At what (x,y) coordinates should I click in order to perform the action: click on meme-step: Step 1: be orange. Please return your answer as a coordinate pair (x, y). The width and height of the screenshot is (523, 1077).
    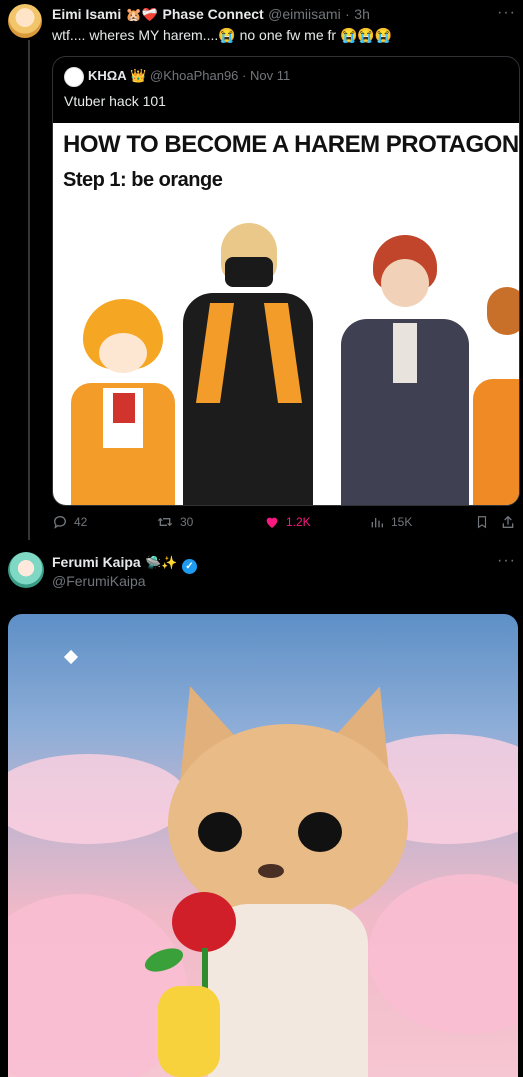
    Looking at the image, I should click on (143, 180).